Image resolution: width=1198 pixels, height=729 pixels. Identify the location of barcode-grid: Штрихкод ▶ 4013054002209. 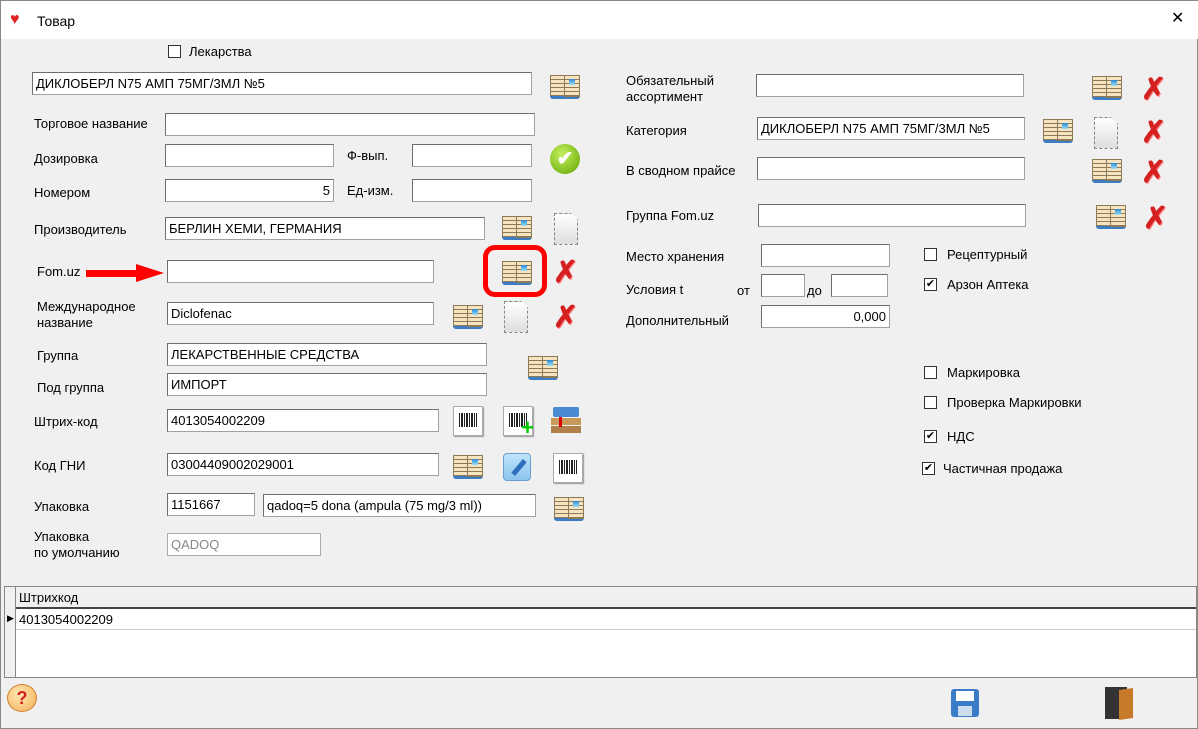
(600, 632).